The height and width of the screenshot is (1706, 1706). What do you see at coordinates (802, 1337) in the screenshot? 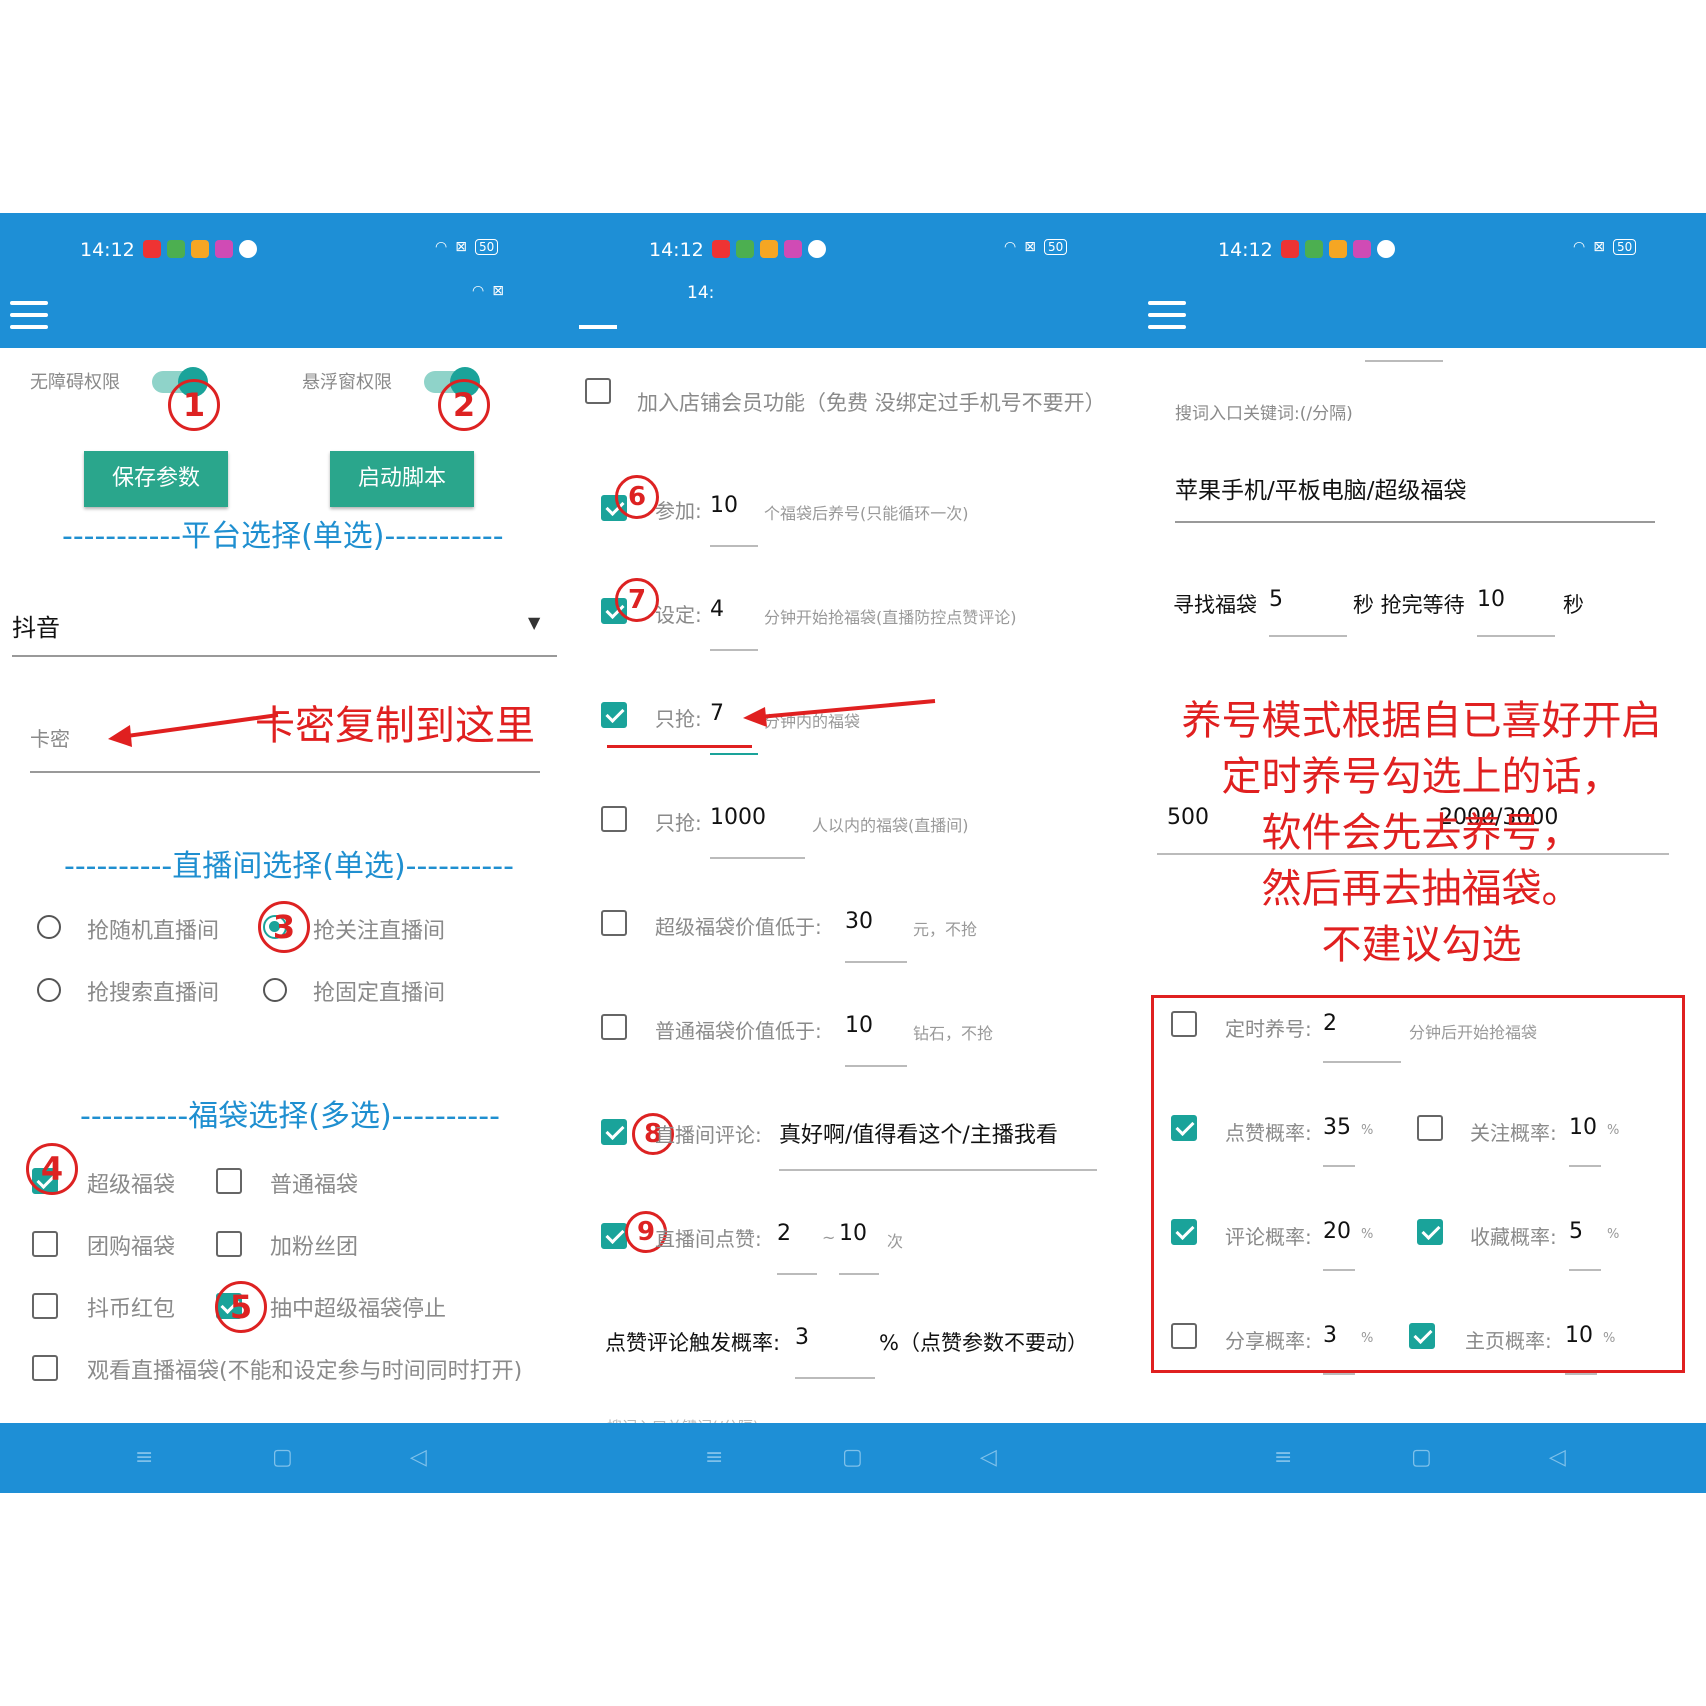
I see `trigger-prob-input: 3` at bounding box center [802, 1337].